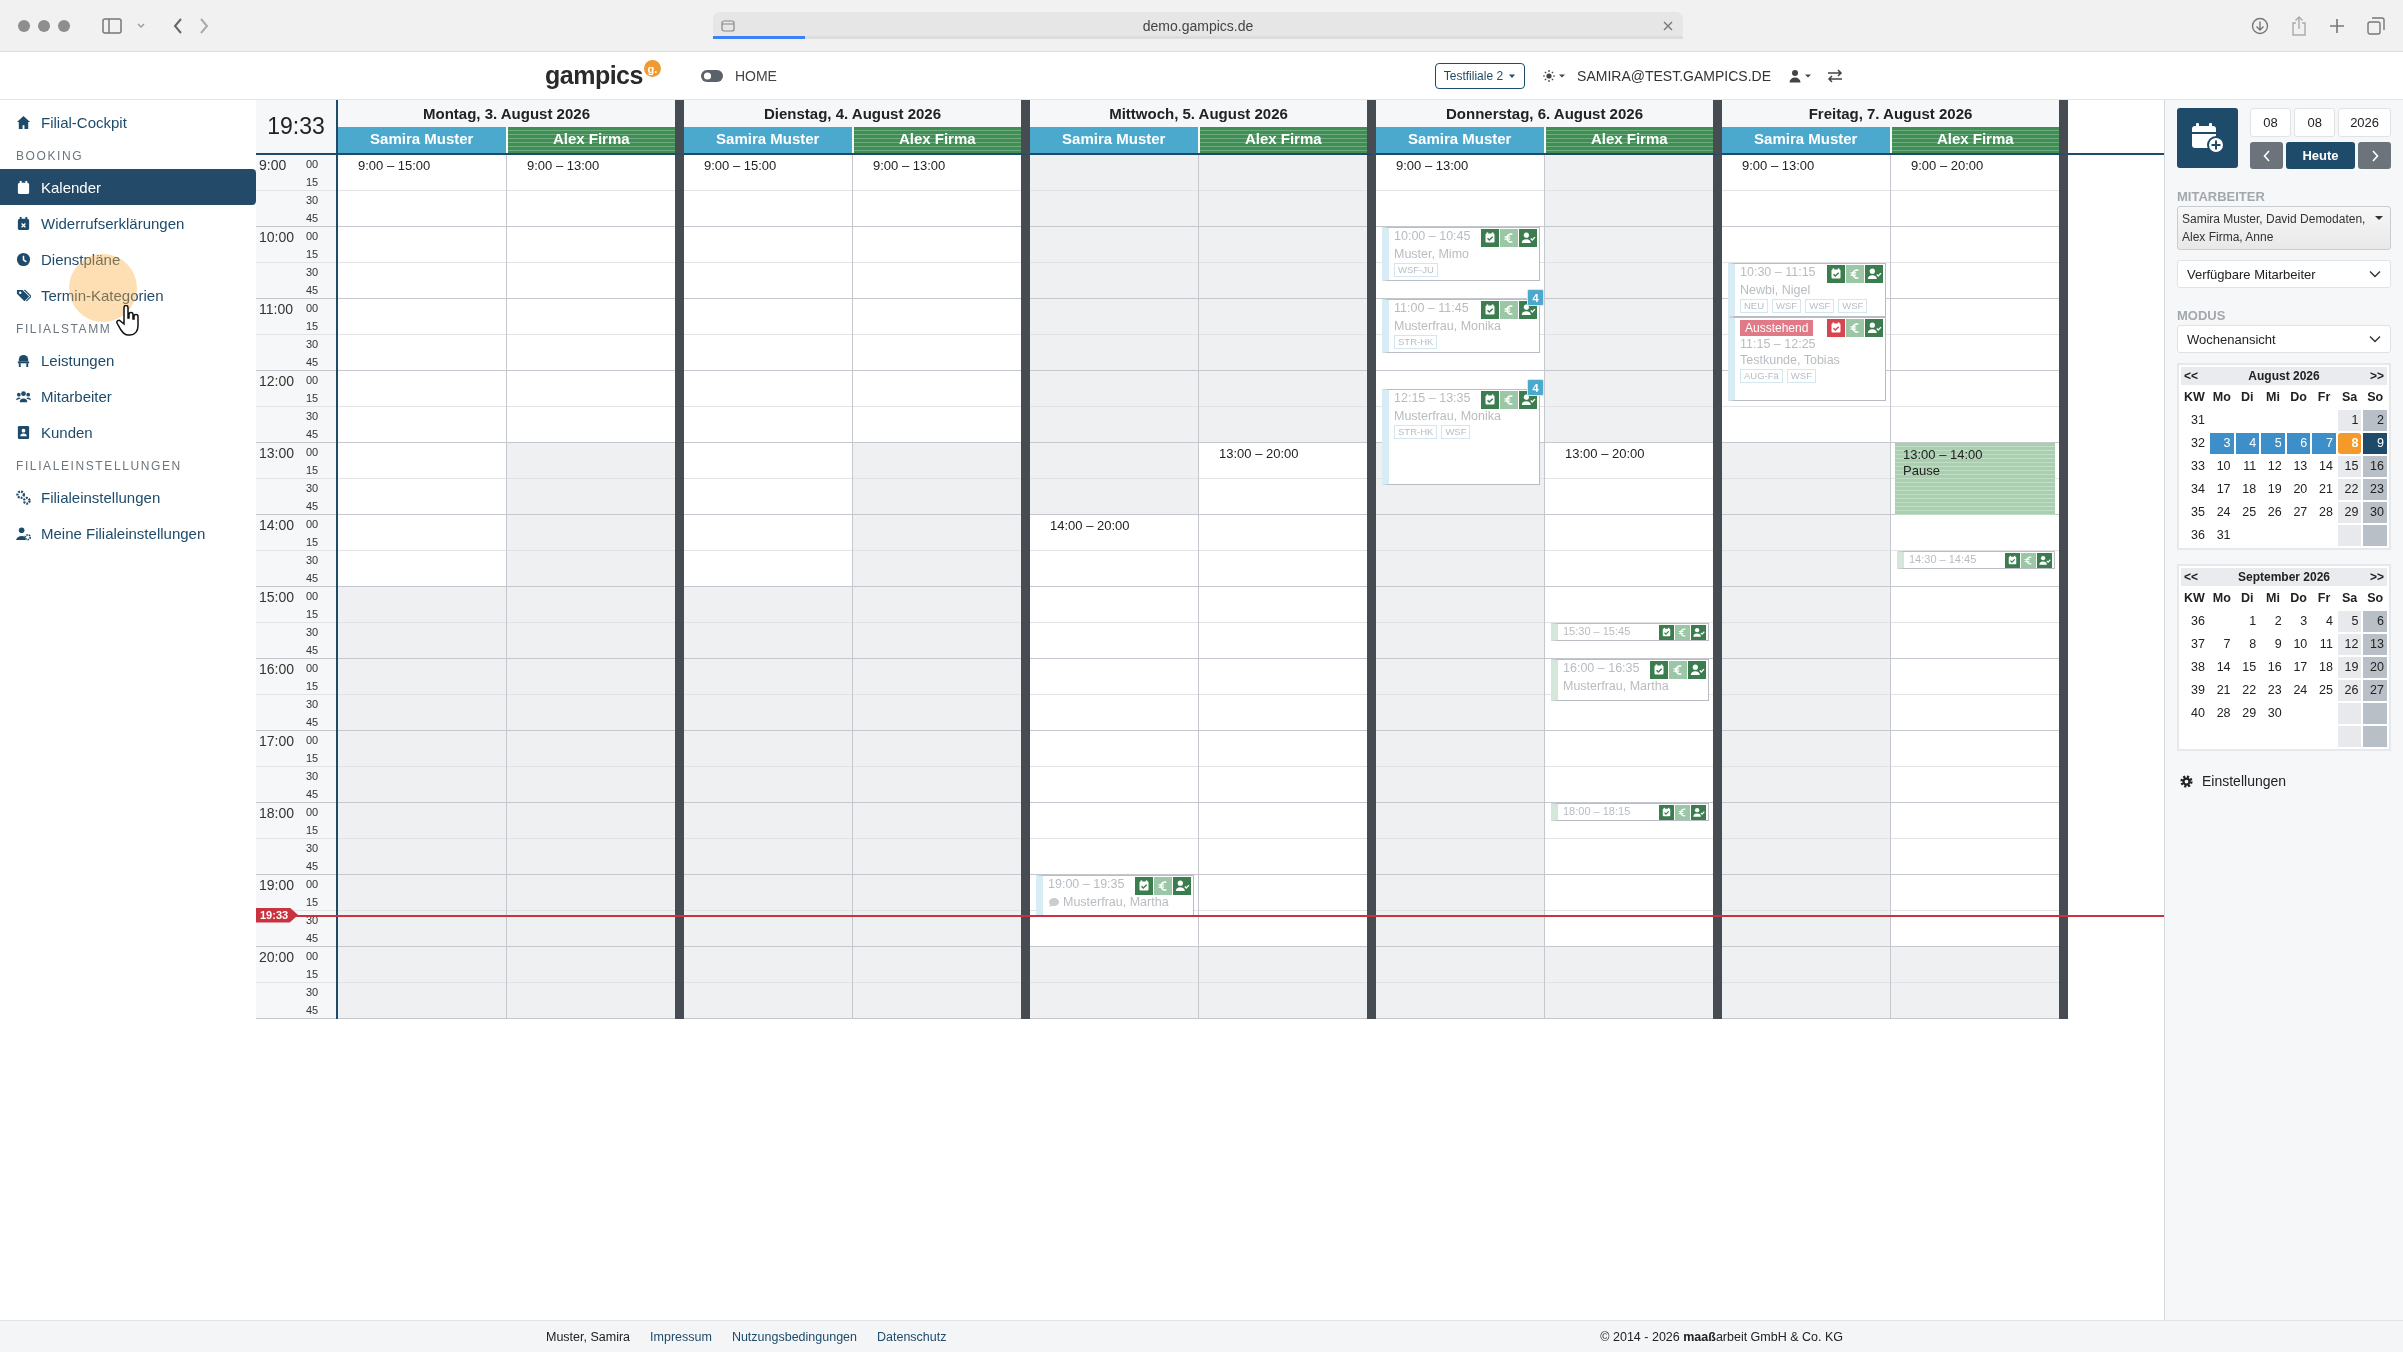  I want to click on calendar-day: 15, so click(2349, 466).